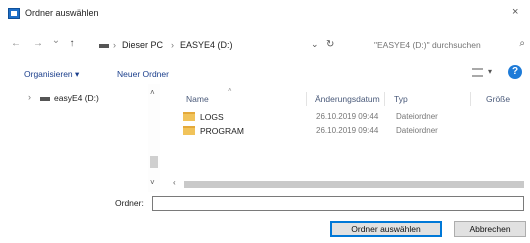 Image resolution: width=530 pixels, height=243 pixels. I want to click on address-dropdown-icon: ⌄, so click(315, 44).